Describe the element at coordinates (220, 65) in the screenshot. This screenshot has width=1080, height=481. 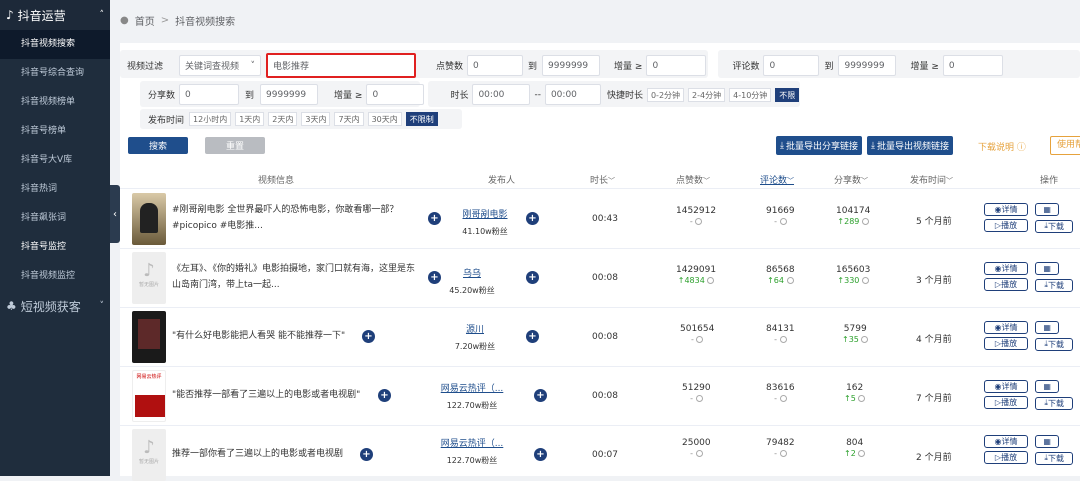
I see `mode-select: 关键词查视频 ˅` at that location.